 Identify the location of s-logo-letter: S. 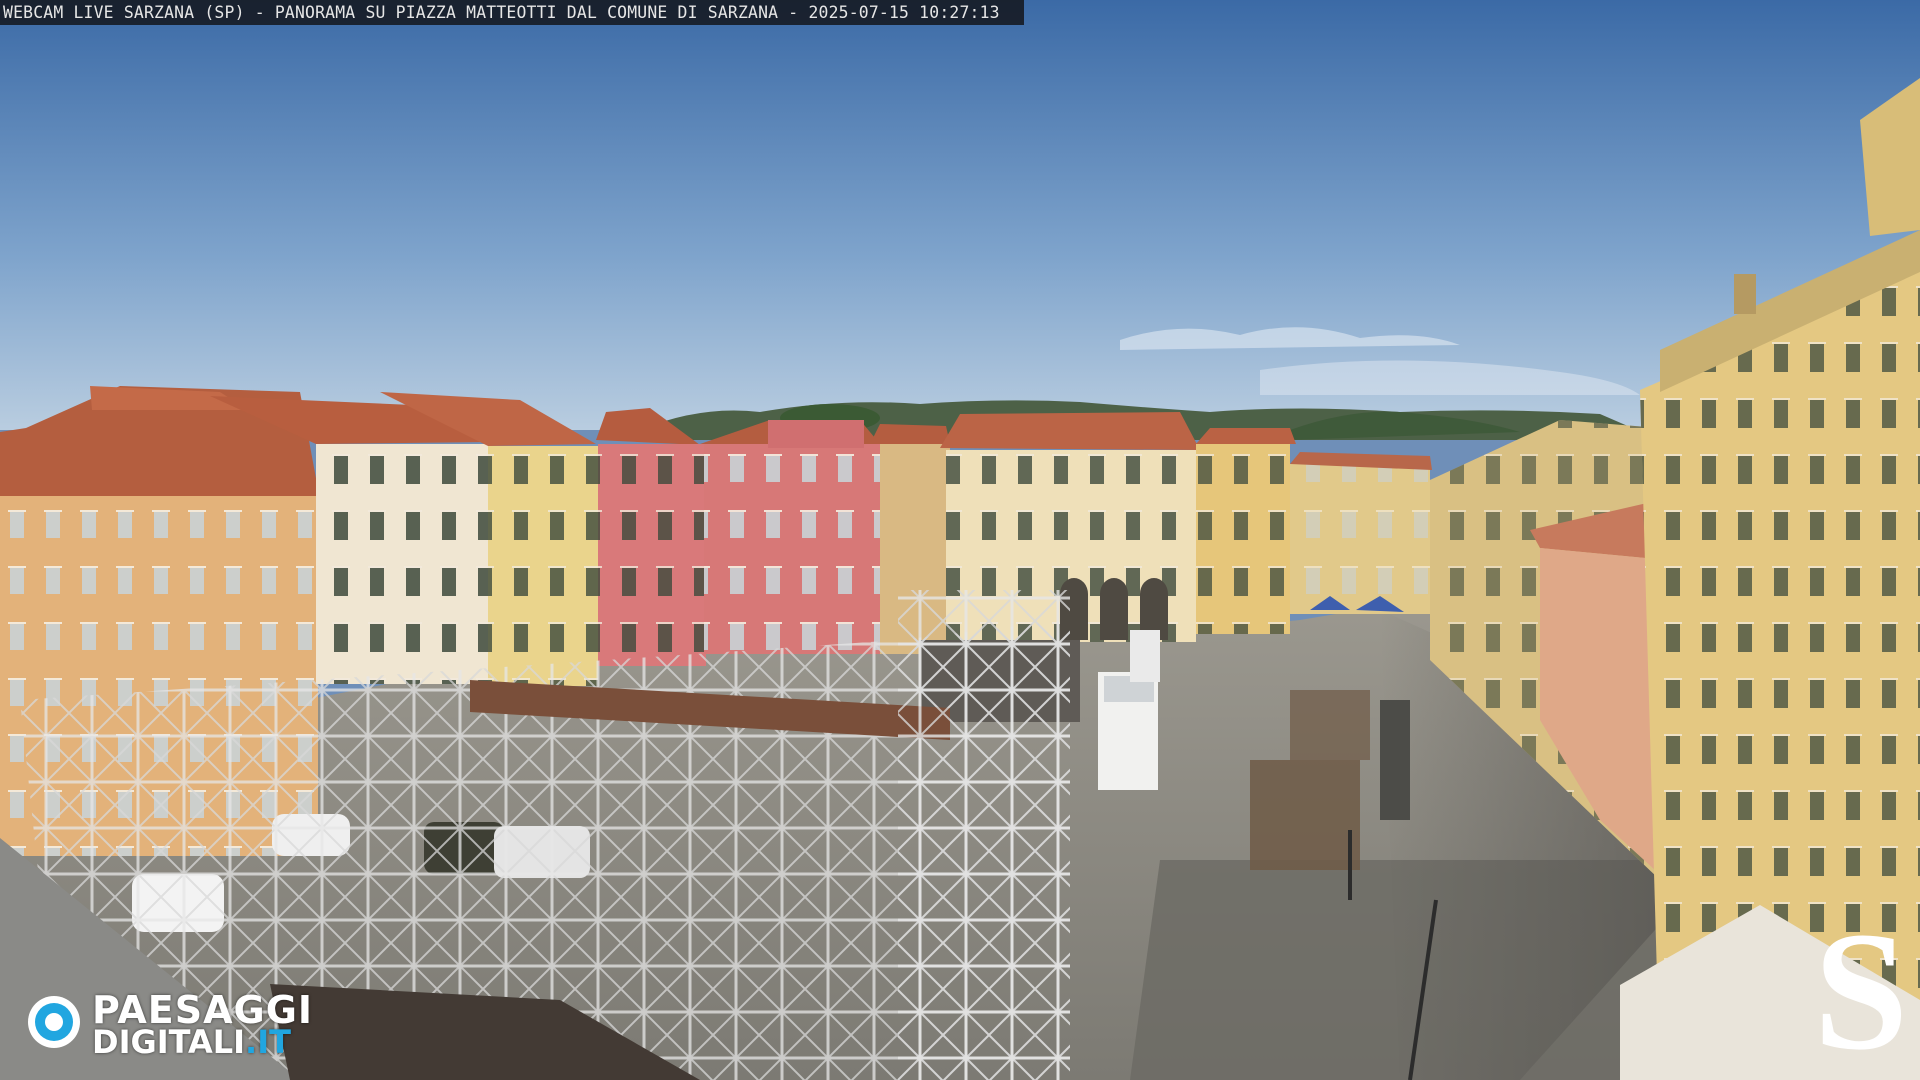
(1861, 991).